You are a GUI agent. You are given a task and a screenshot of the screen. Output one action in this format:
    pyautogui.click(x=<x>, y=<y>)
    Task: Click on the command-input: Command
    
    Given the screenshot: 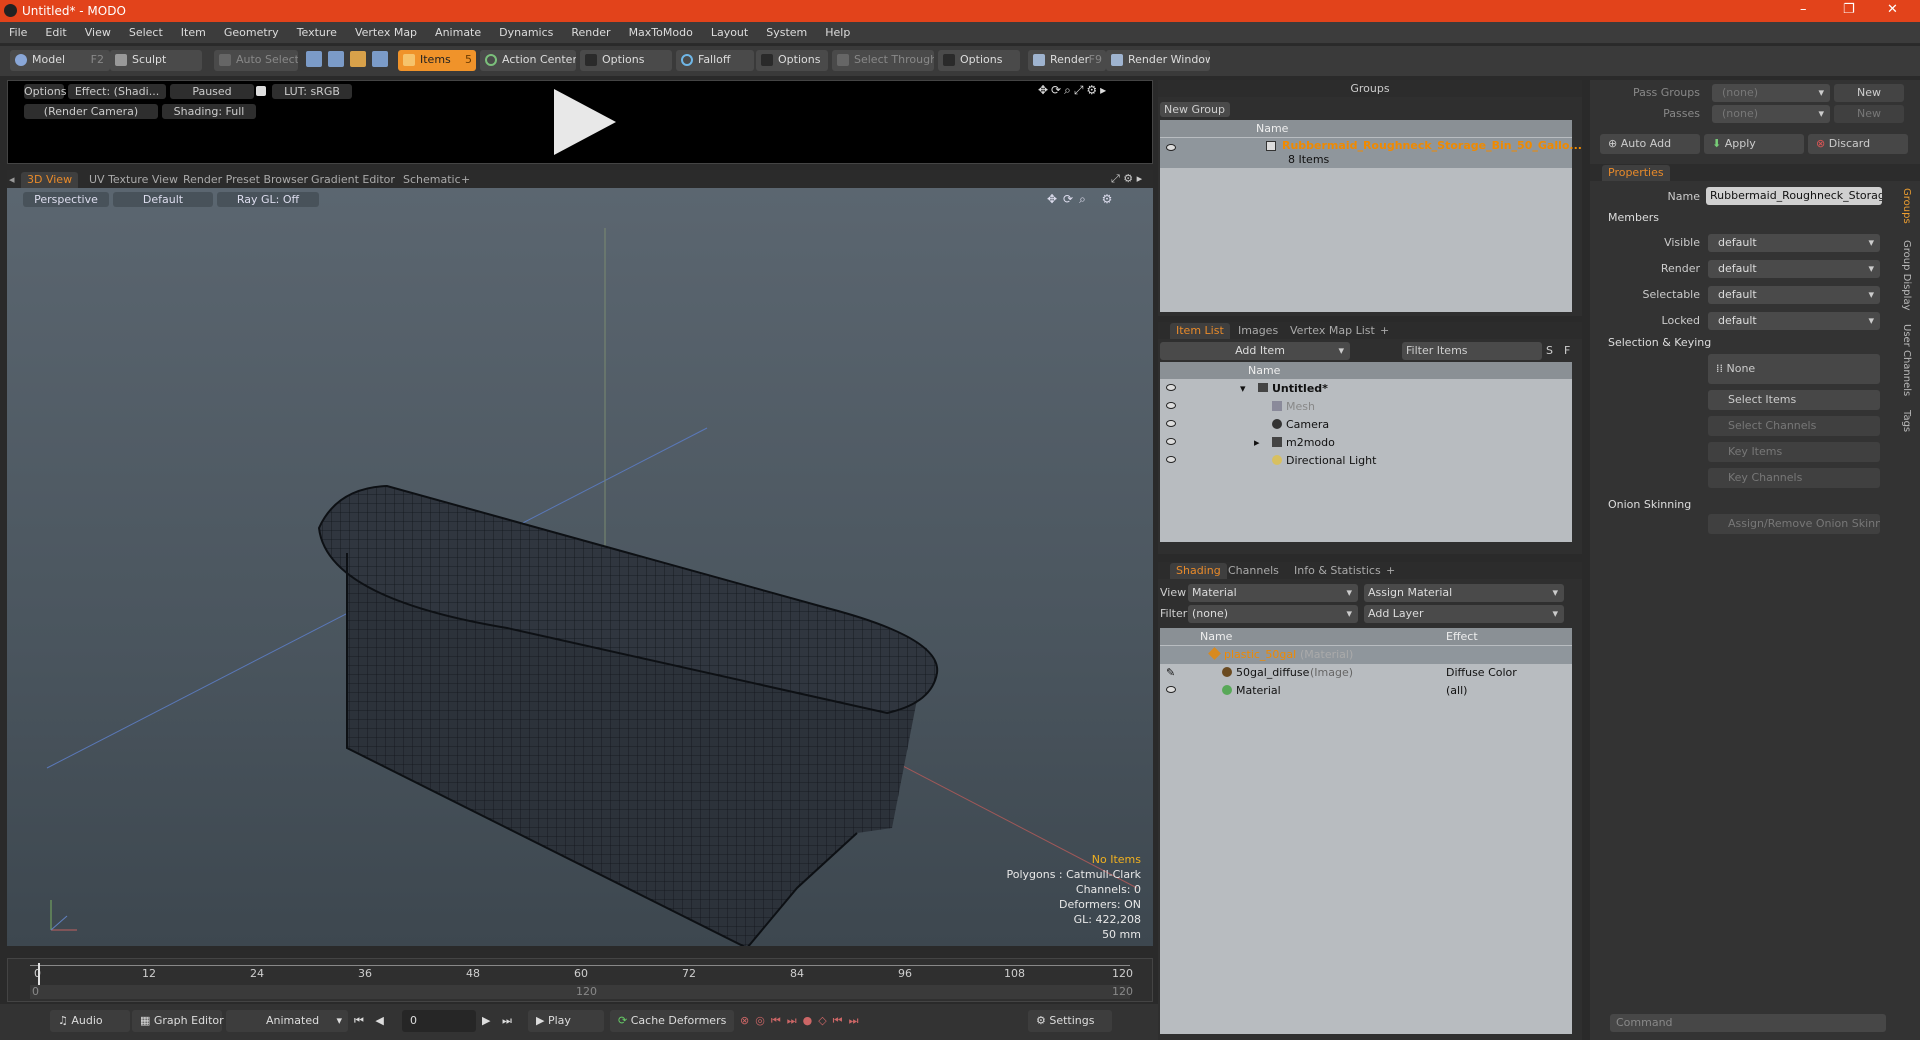 What is the action you would take?
    pyautogui.click(x=1748, y=1023)
    